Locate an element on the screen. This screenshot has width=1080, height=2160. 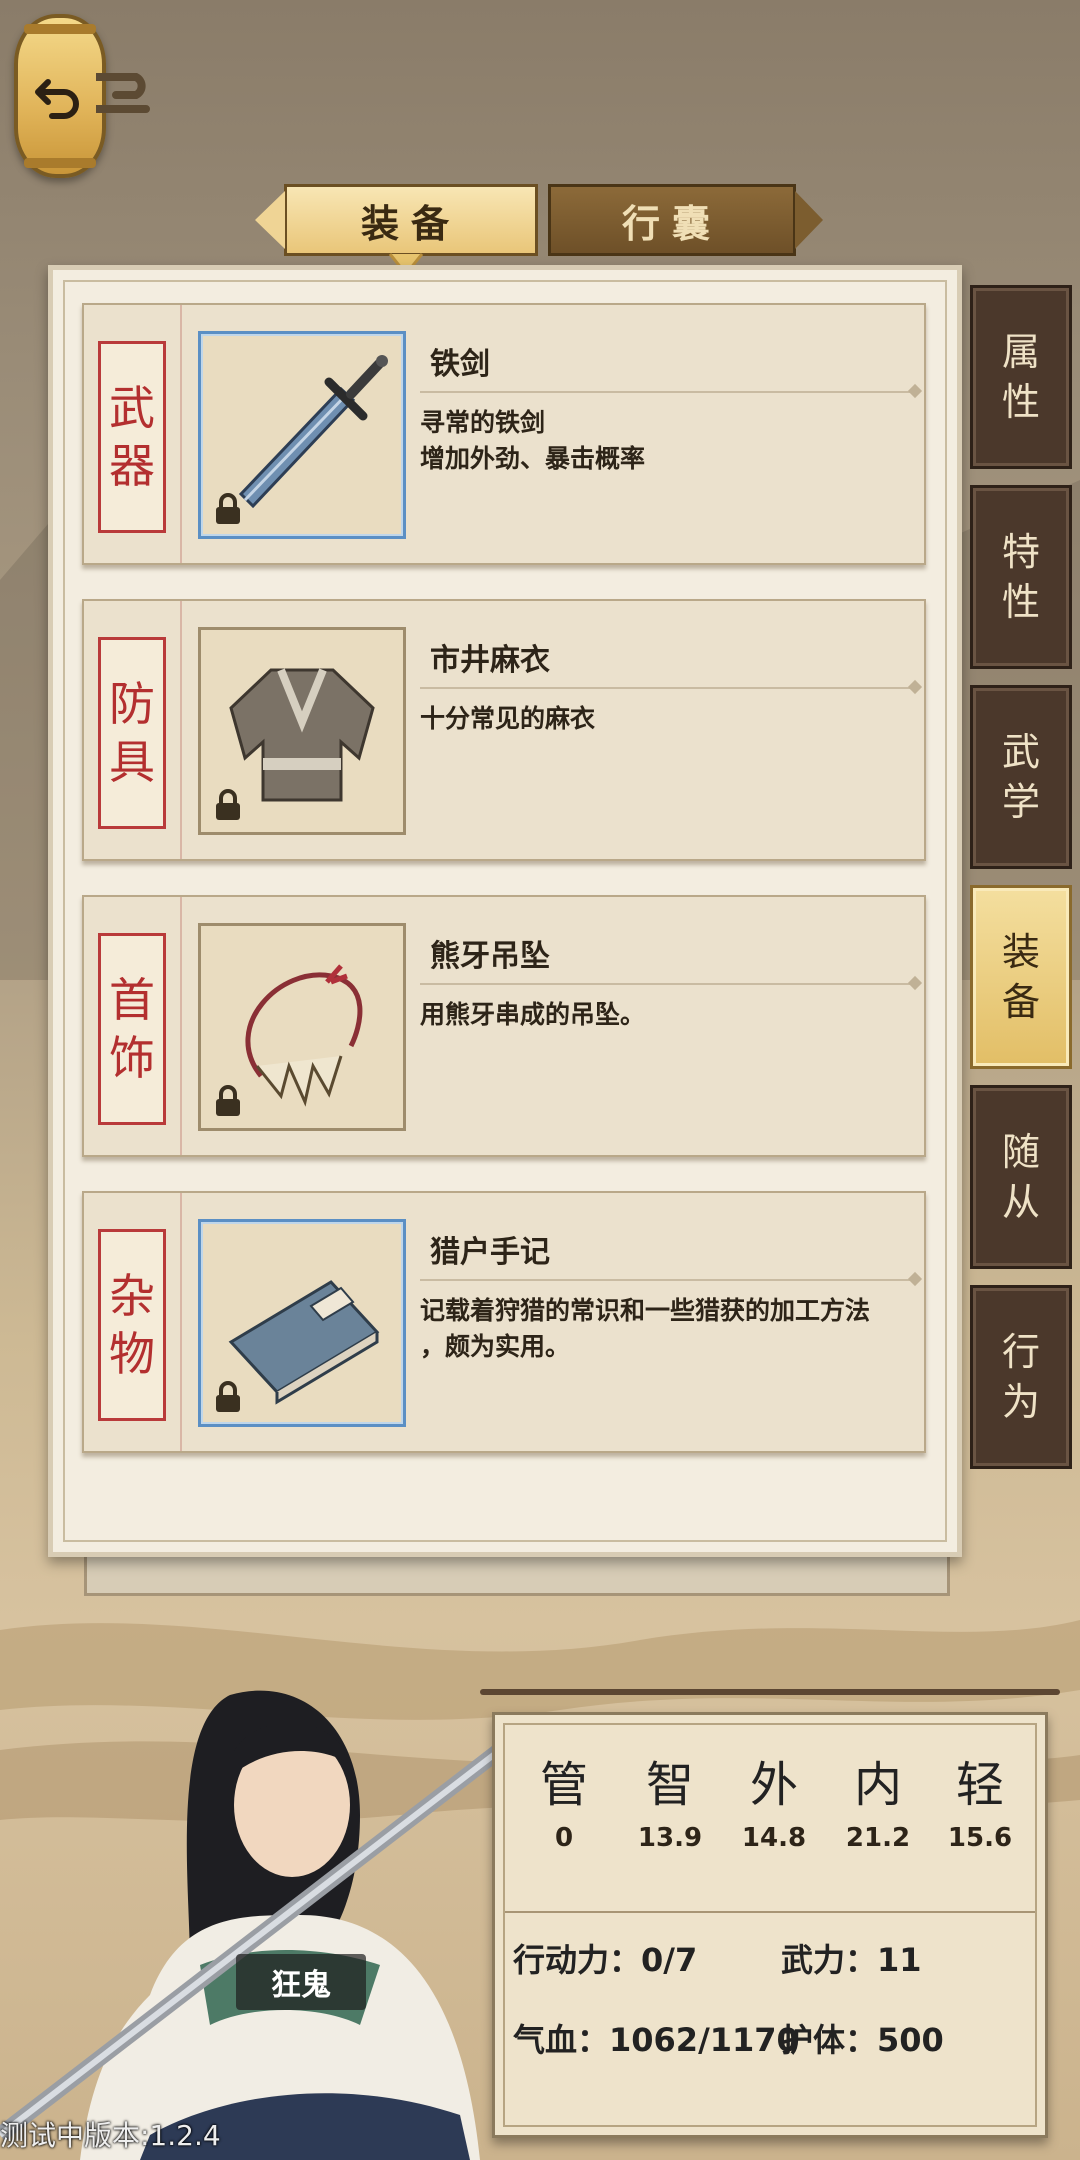
side-tab-followers: 随从 is located at coordinates (1021, 1177).